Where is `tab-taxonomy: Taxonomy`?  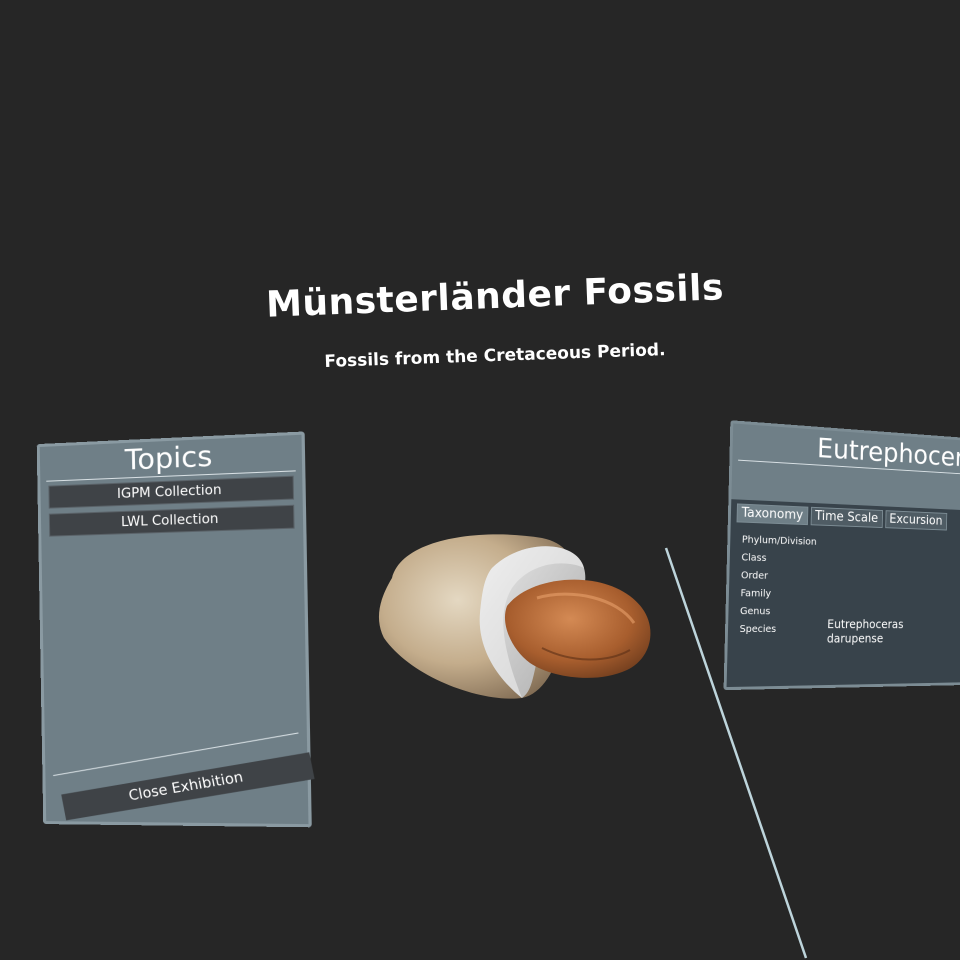
tab-taxonomy: Taxonomy is located at coordinates (772, 514).